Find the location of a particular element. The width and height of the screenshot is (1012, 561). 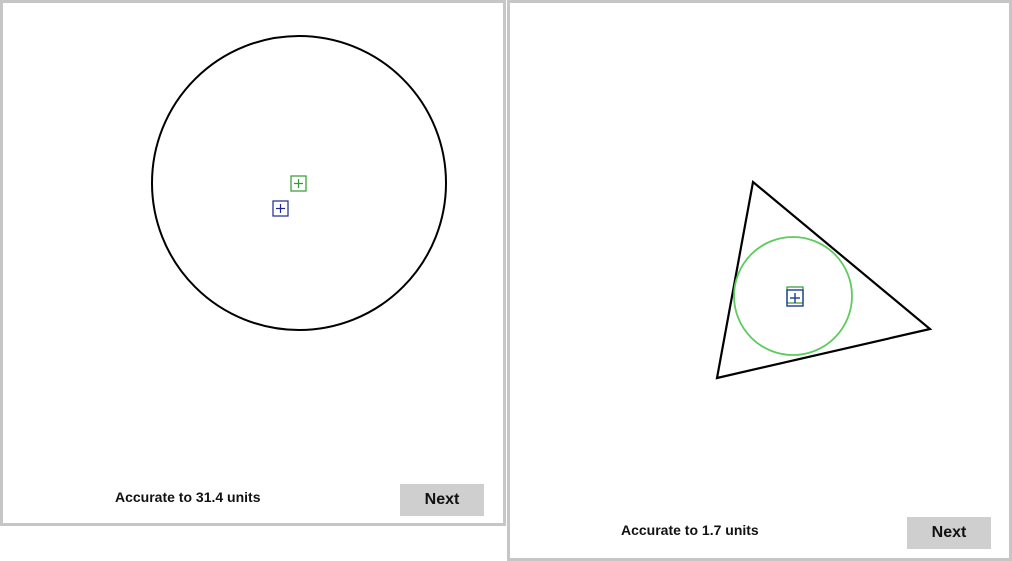

target-center-marker-icon is located at coordinates (298, 183).